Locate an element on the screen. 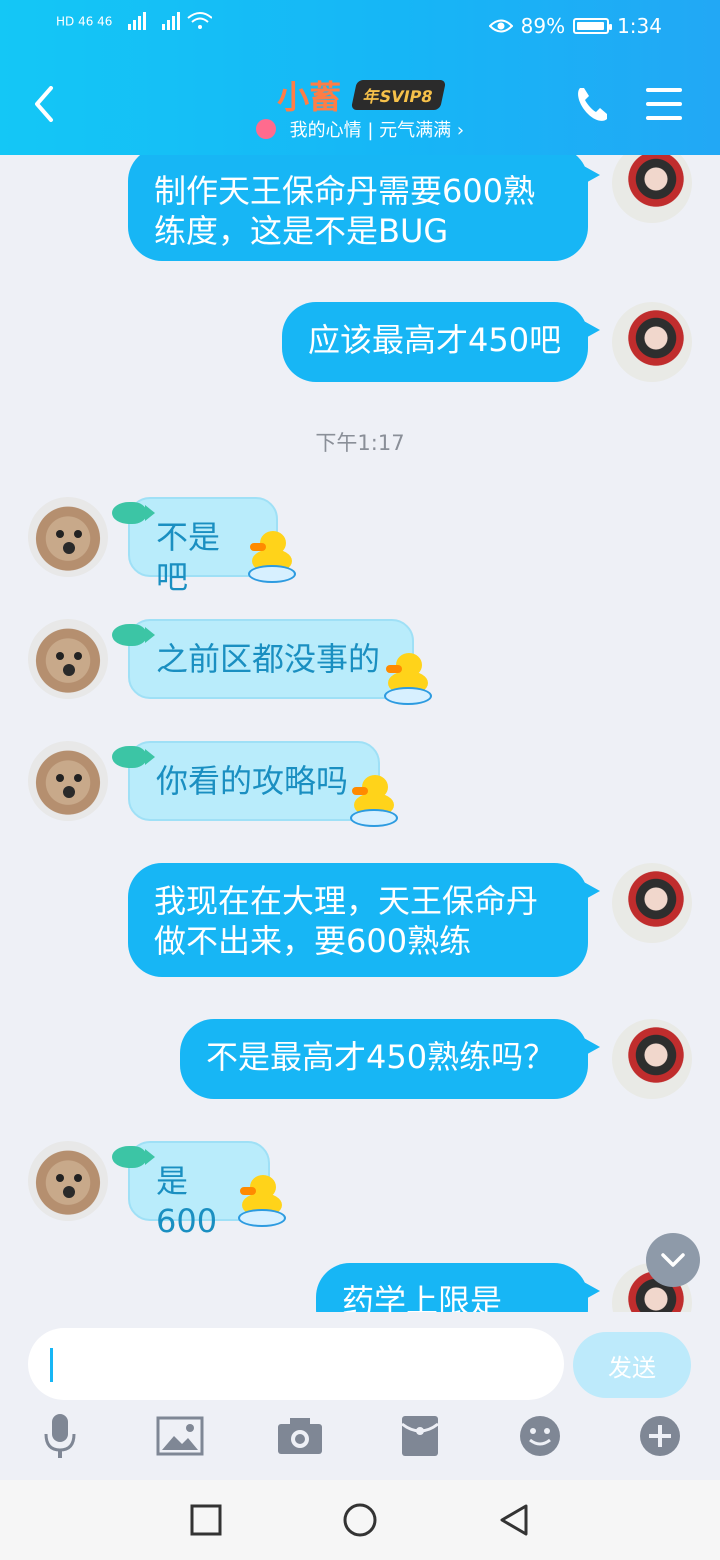 This screenshot has height=1560, width=720. message-bubble-peer: 你看的攻略吗 is located at coordinates (254, 781).